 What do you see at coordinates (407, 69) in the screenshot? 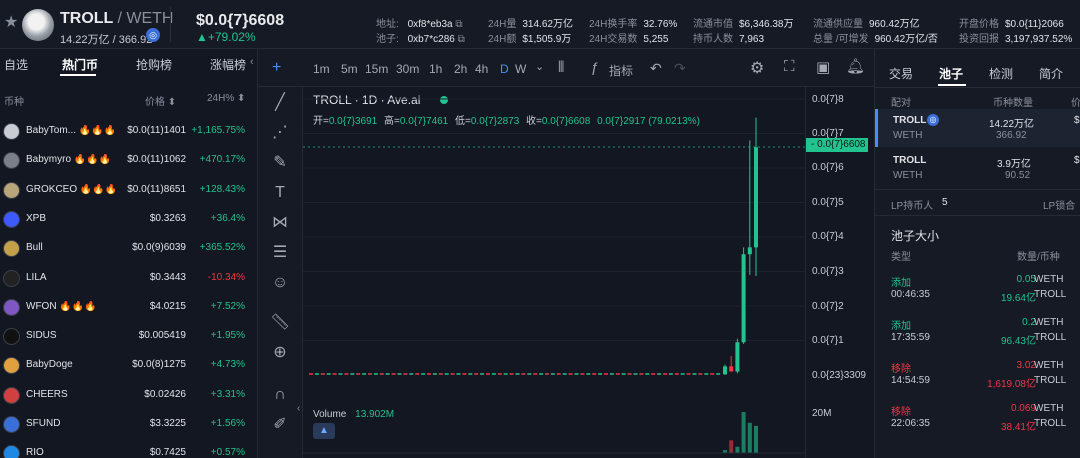
I see `timeframe-30m: 30m` at bounding box center [407, 69].